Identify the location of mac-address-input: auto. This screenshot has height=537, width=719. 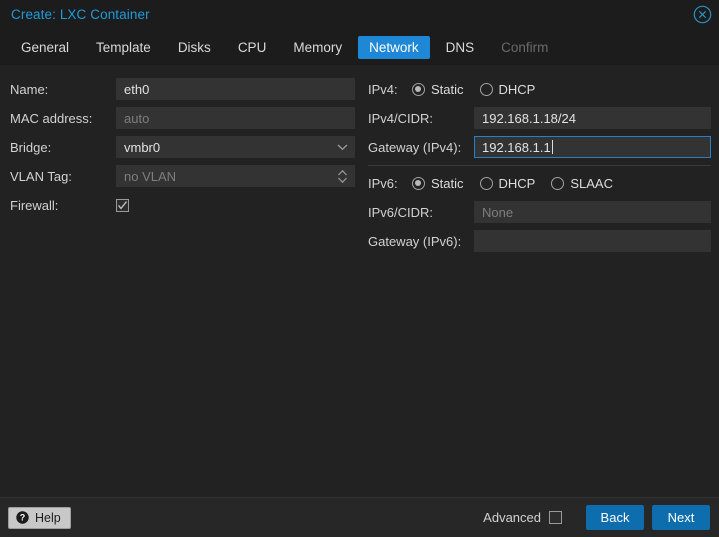
(235, 118).